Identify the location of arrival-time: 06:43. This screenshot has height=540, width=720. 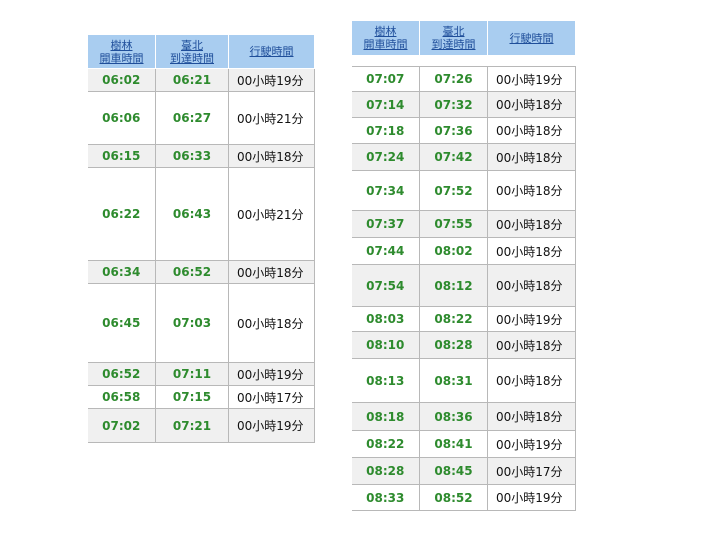
(192, 214).